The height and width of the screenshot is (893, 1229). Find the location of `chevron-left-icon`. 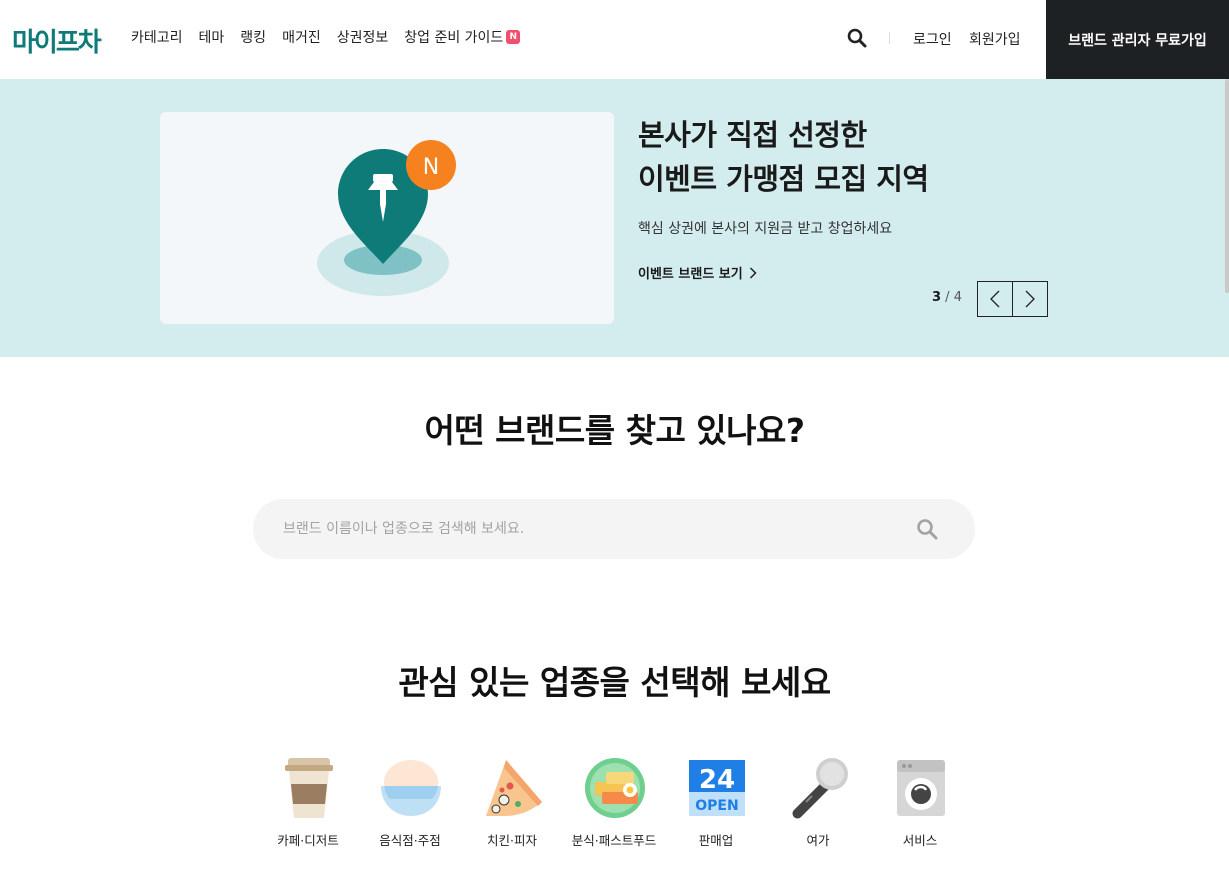

chevron-left-icon is located at coordinates (995, 299).